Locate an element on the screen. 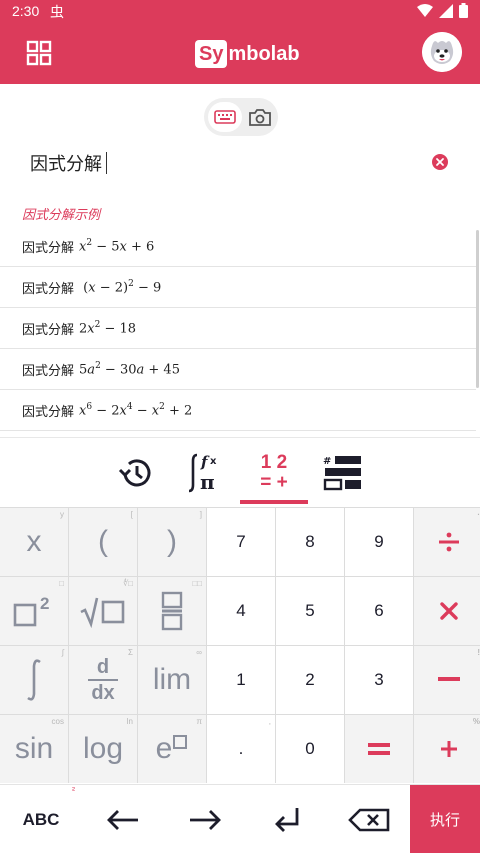 This screenshot has width=480, height=853. tab-numbers: 1 2 = + is located at coordinates (274, 473).